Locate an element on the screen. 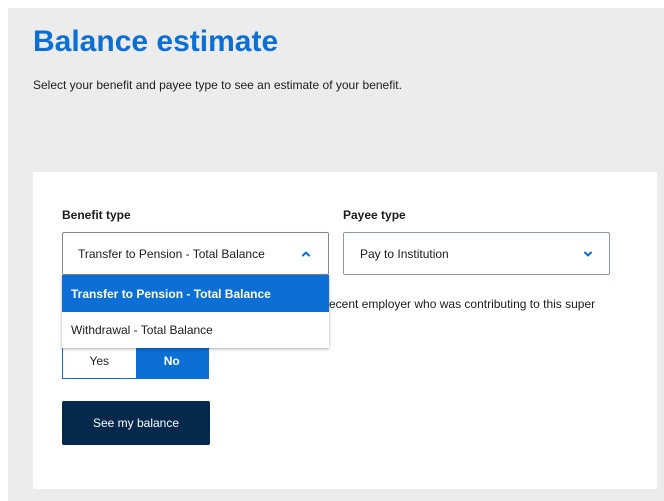 This screenshot has width=664, height=501. payee-type-label: Payee type is located at coordinates (374, 215).